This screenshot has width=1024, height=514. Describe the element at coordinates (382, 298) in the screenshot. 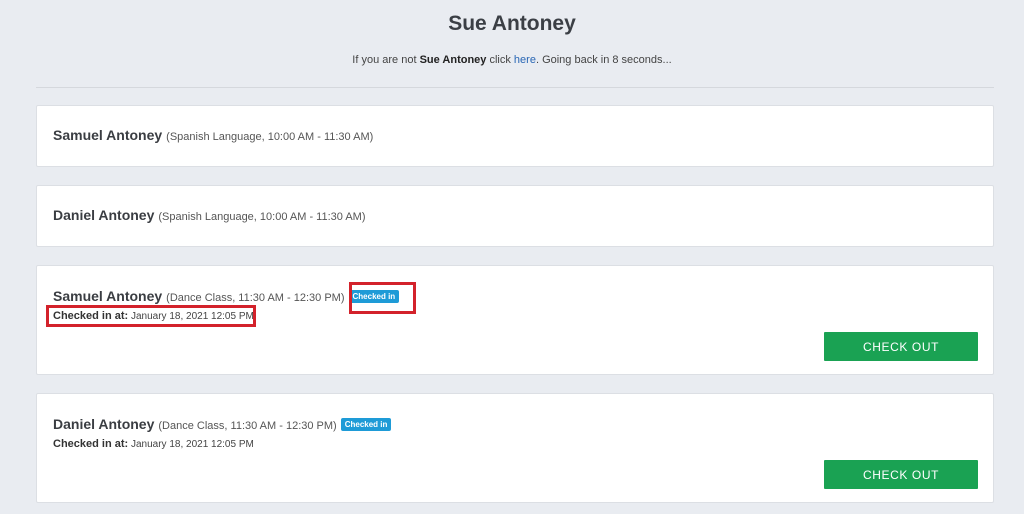

I see `badge-highlight-box` at that location.